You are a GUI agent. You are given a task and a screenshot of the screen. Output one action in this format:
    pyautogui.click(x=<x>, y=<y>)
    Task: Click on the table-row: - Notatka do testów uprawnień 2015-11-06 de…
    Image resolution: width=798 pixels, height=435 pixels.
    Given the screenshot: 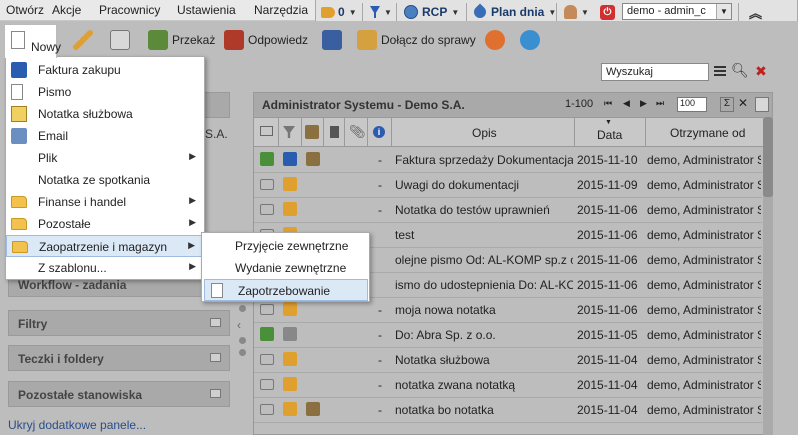 What is the action you would take?
    pyautogui.click(x=508, y=210)
    